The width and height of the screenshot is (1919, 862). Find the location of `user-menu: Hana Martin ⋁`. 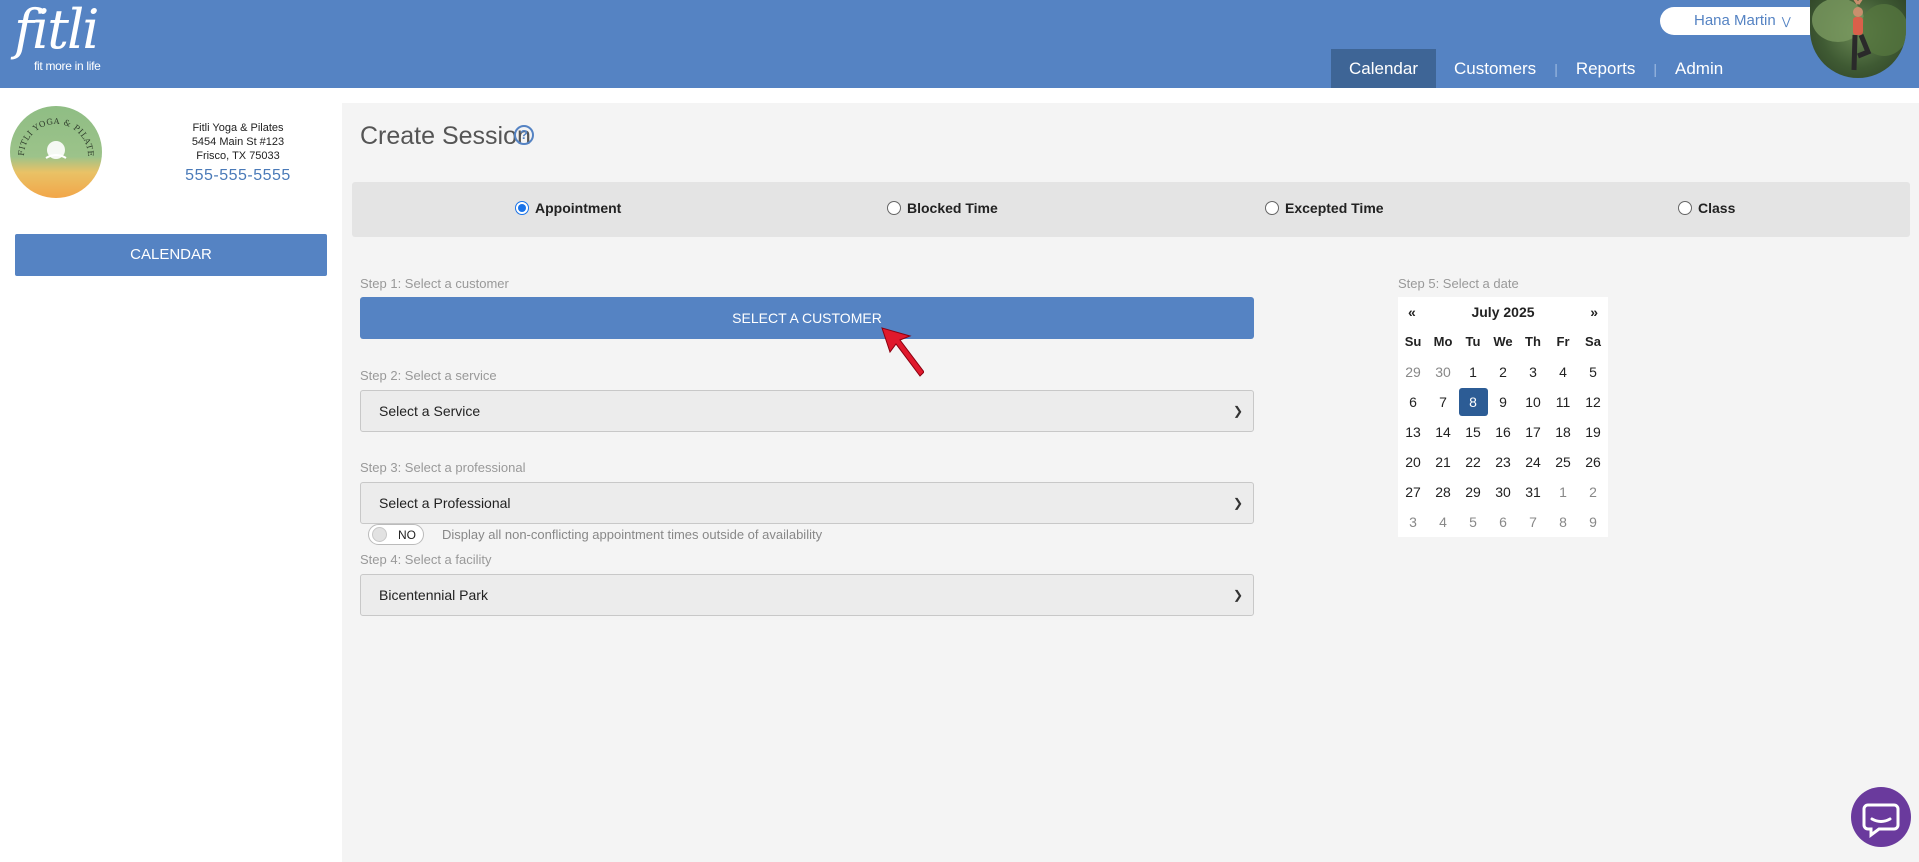

user-menu: Hana Martin ⋁ is located at coordinates (1735, 21).